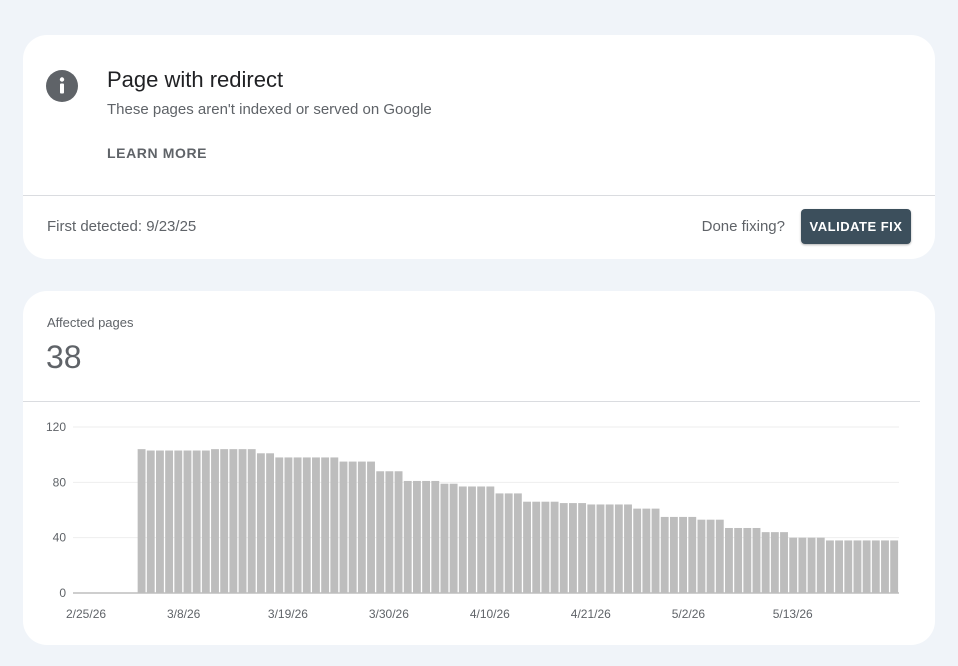 This screenshot has height=666, width=958. What do you see at coordinates (157, 153) in the screenshot?
I see `learn-more-link: LEARN MORE` at bounding box center [157, 153].